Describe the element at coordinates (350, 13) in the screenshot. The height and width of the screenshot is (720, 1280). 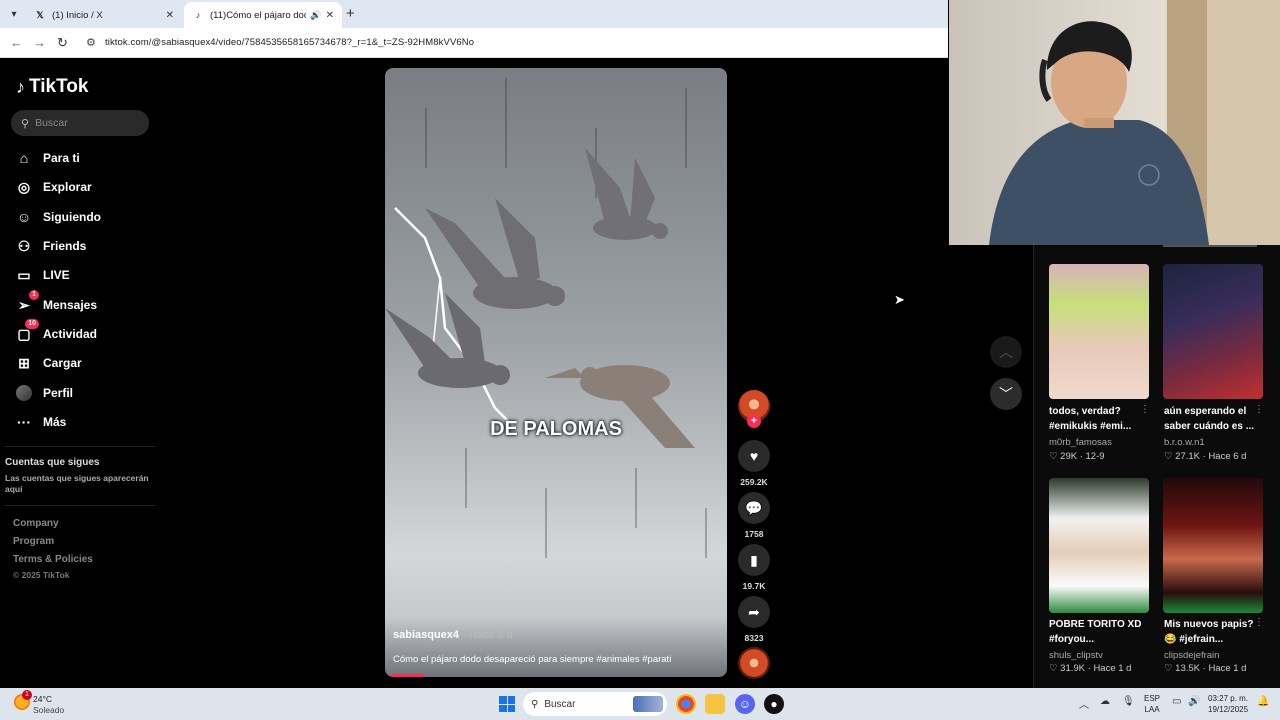
I see `new-tab-button: +` at that location.